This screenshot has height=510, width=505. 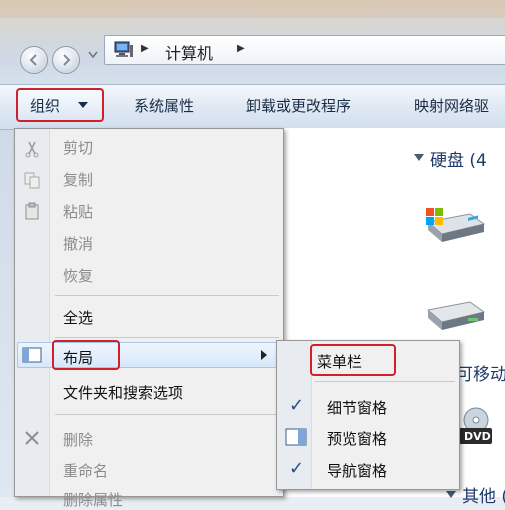 What do you see at coordinates (477, 436) in the screenshot?
I see `dvd-label: DVD` at bounding box center [477, 436].